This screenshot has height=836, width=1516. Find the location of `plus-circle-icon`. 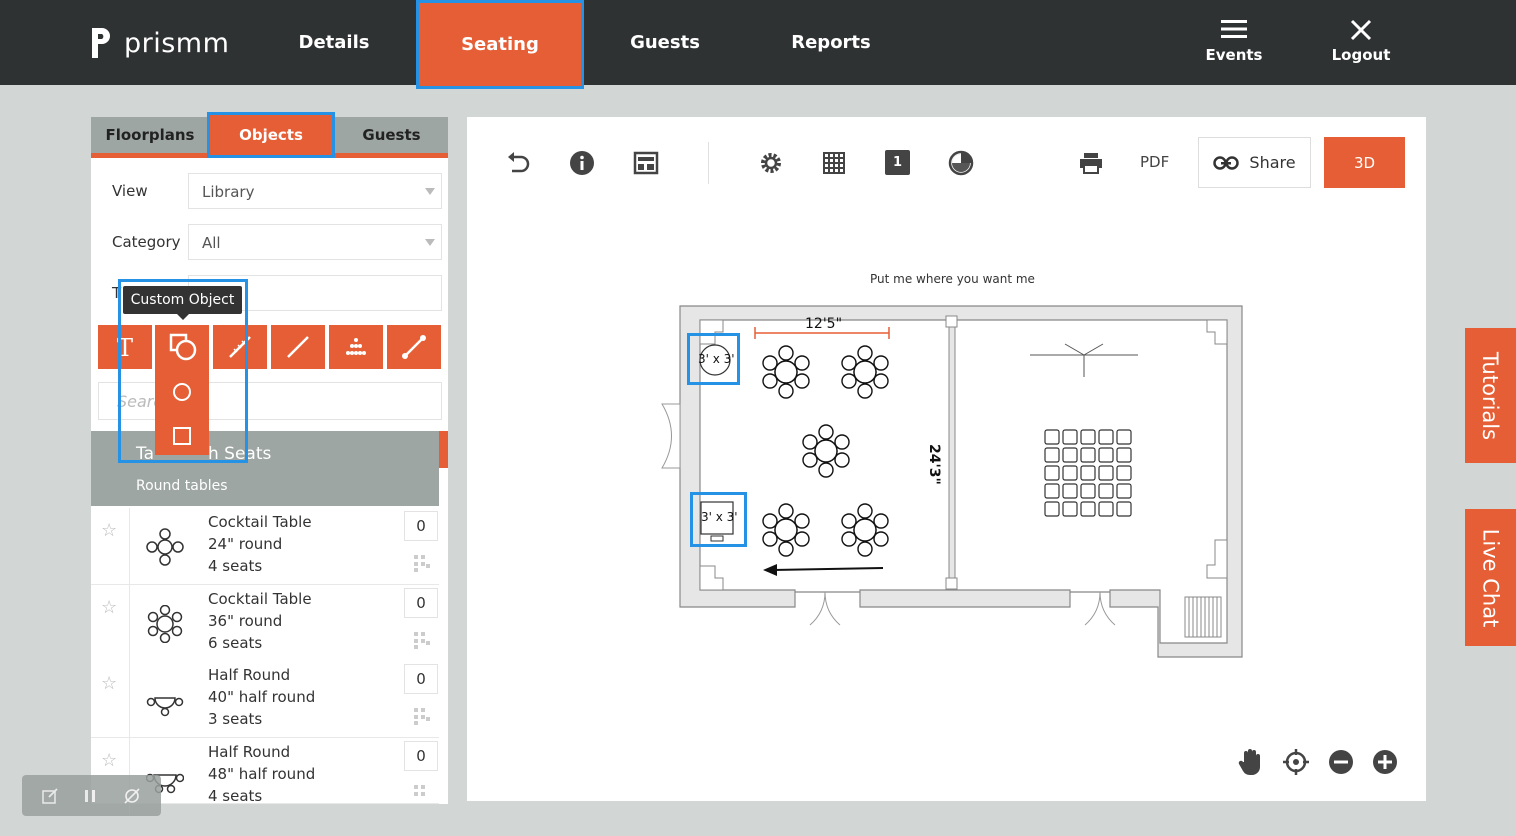

plus-circle-icon is located at coordinates (1385, 762).